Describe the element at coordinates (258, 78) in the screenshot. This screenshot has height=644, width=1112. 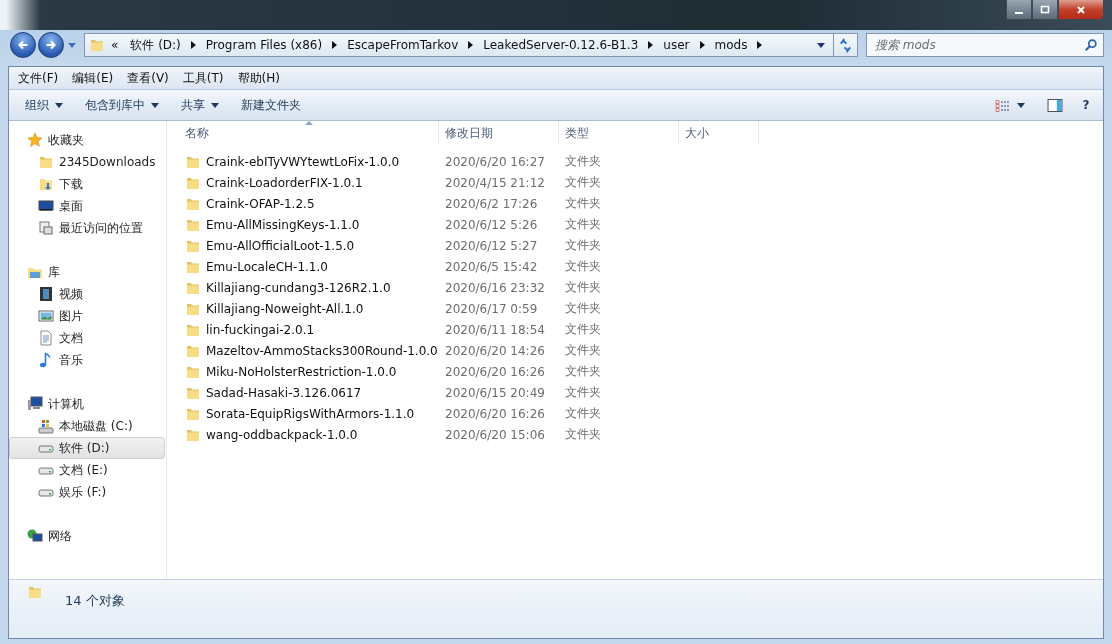
I see `menu-item: 帮助(H)` at that location.